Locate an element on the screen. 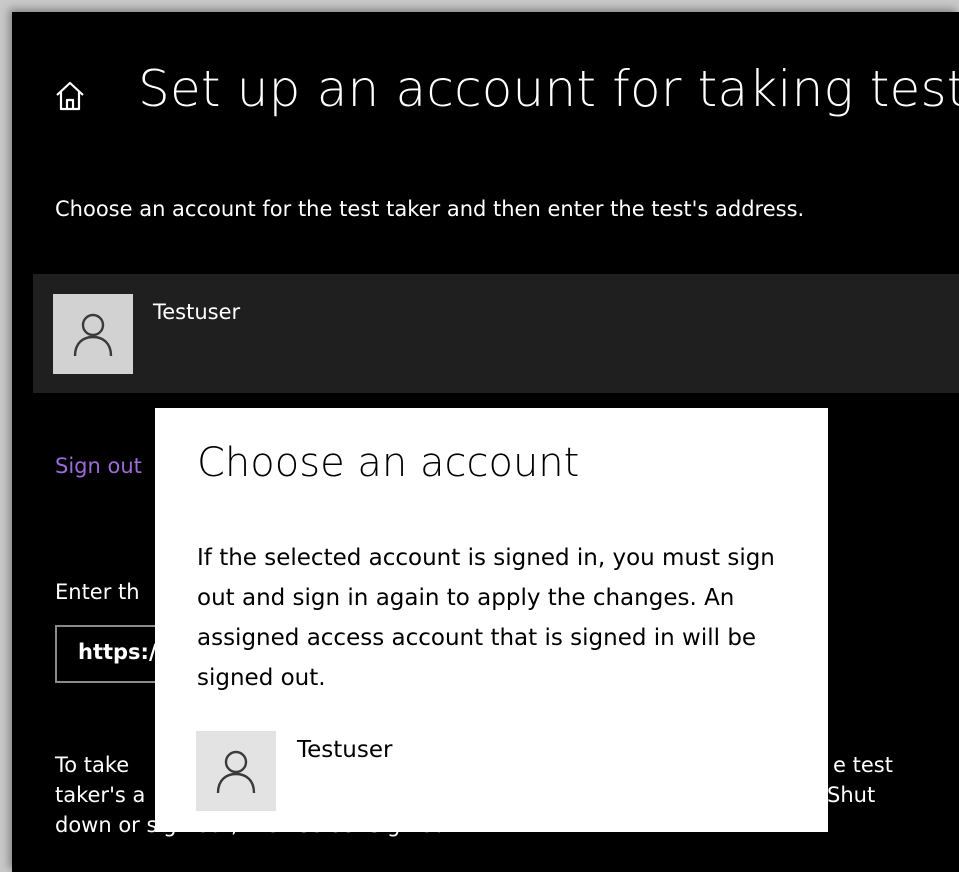 The height and width of the screenshot is (872, 959). account-card: Testuser is located at coordinates (496, 333).